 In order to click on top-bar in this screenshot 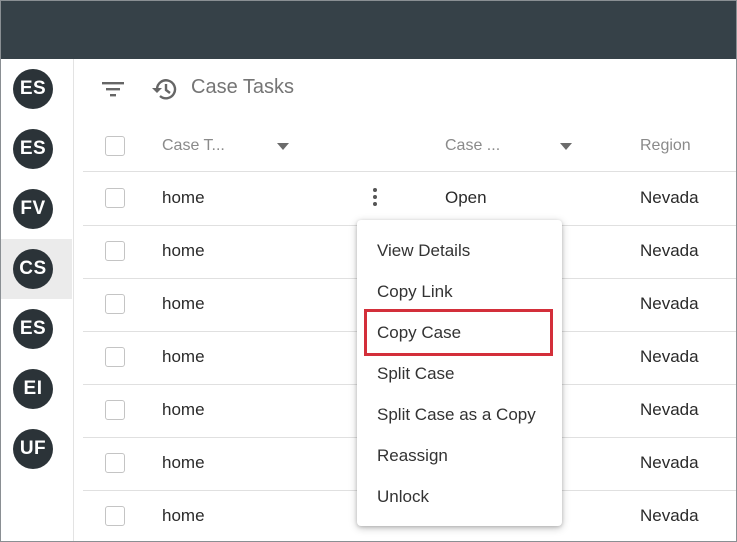, I will do `click(368, 30)`.